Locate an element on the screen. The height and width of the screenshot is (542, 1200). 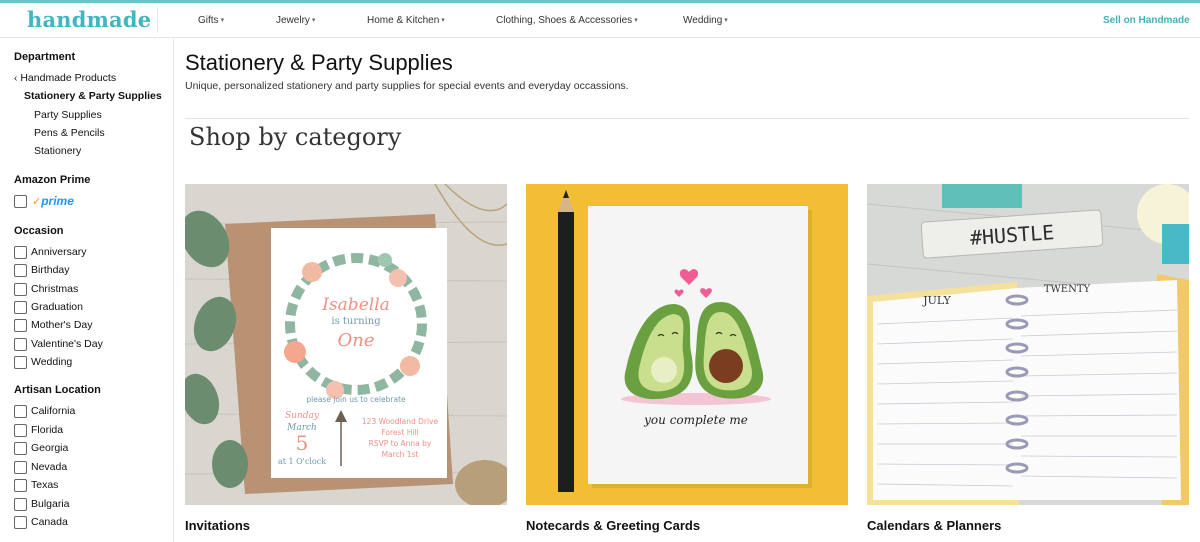
invite-date1: Sunday is located at coordinates (302, 416).